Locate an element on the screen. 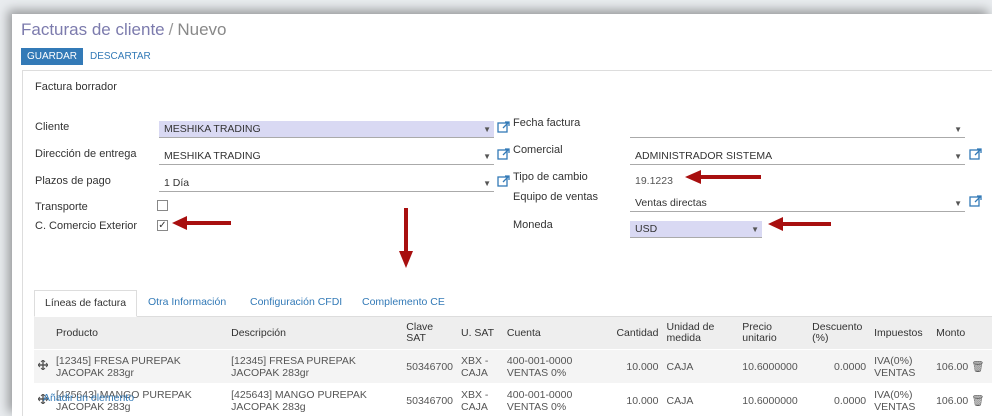  header-precio: Precio unitario is located at coordinates (773, 333).